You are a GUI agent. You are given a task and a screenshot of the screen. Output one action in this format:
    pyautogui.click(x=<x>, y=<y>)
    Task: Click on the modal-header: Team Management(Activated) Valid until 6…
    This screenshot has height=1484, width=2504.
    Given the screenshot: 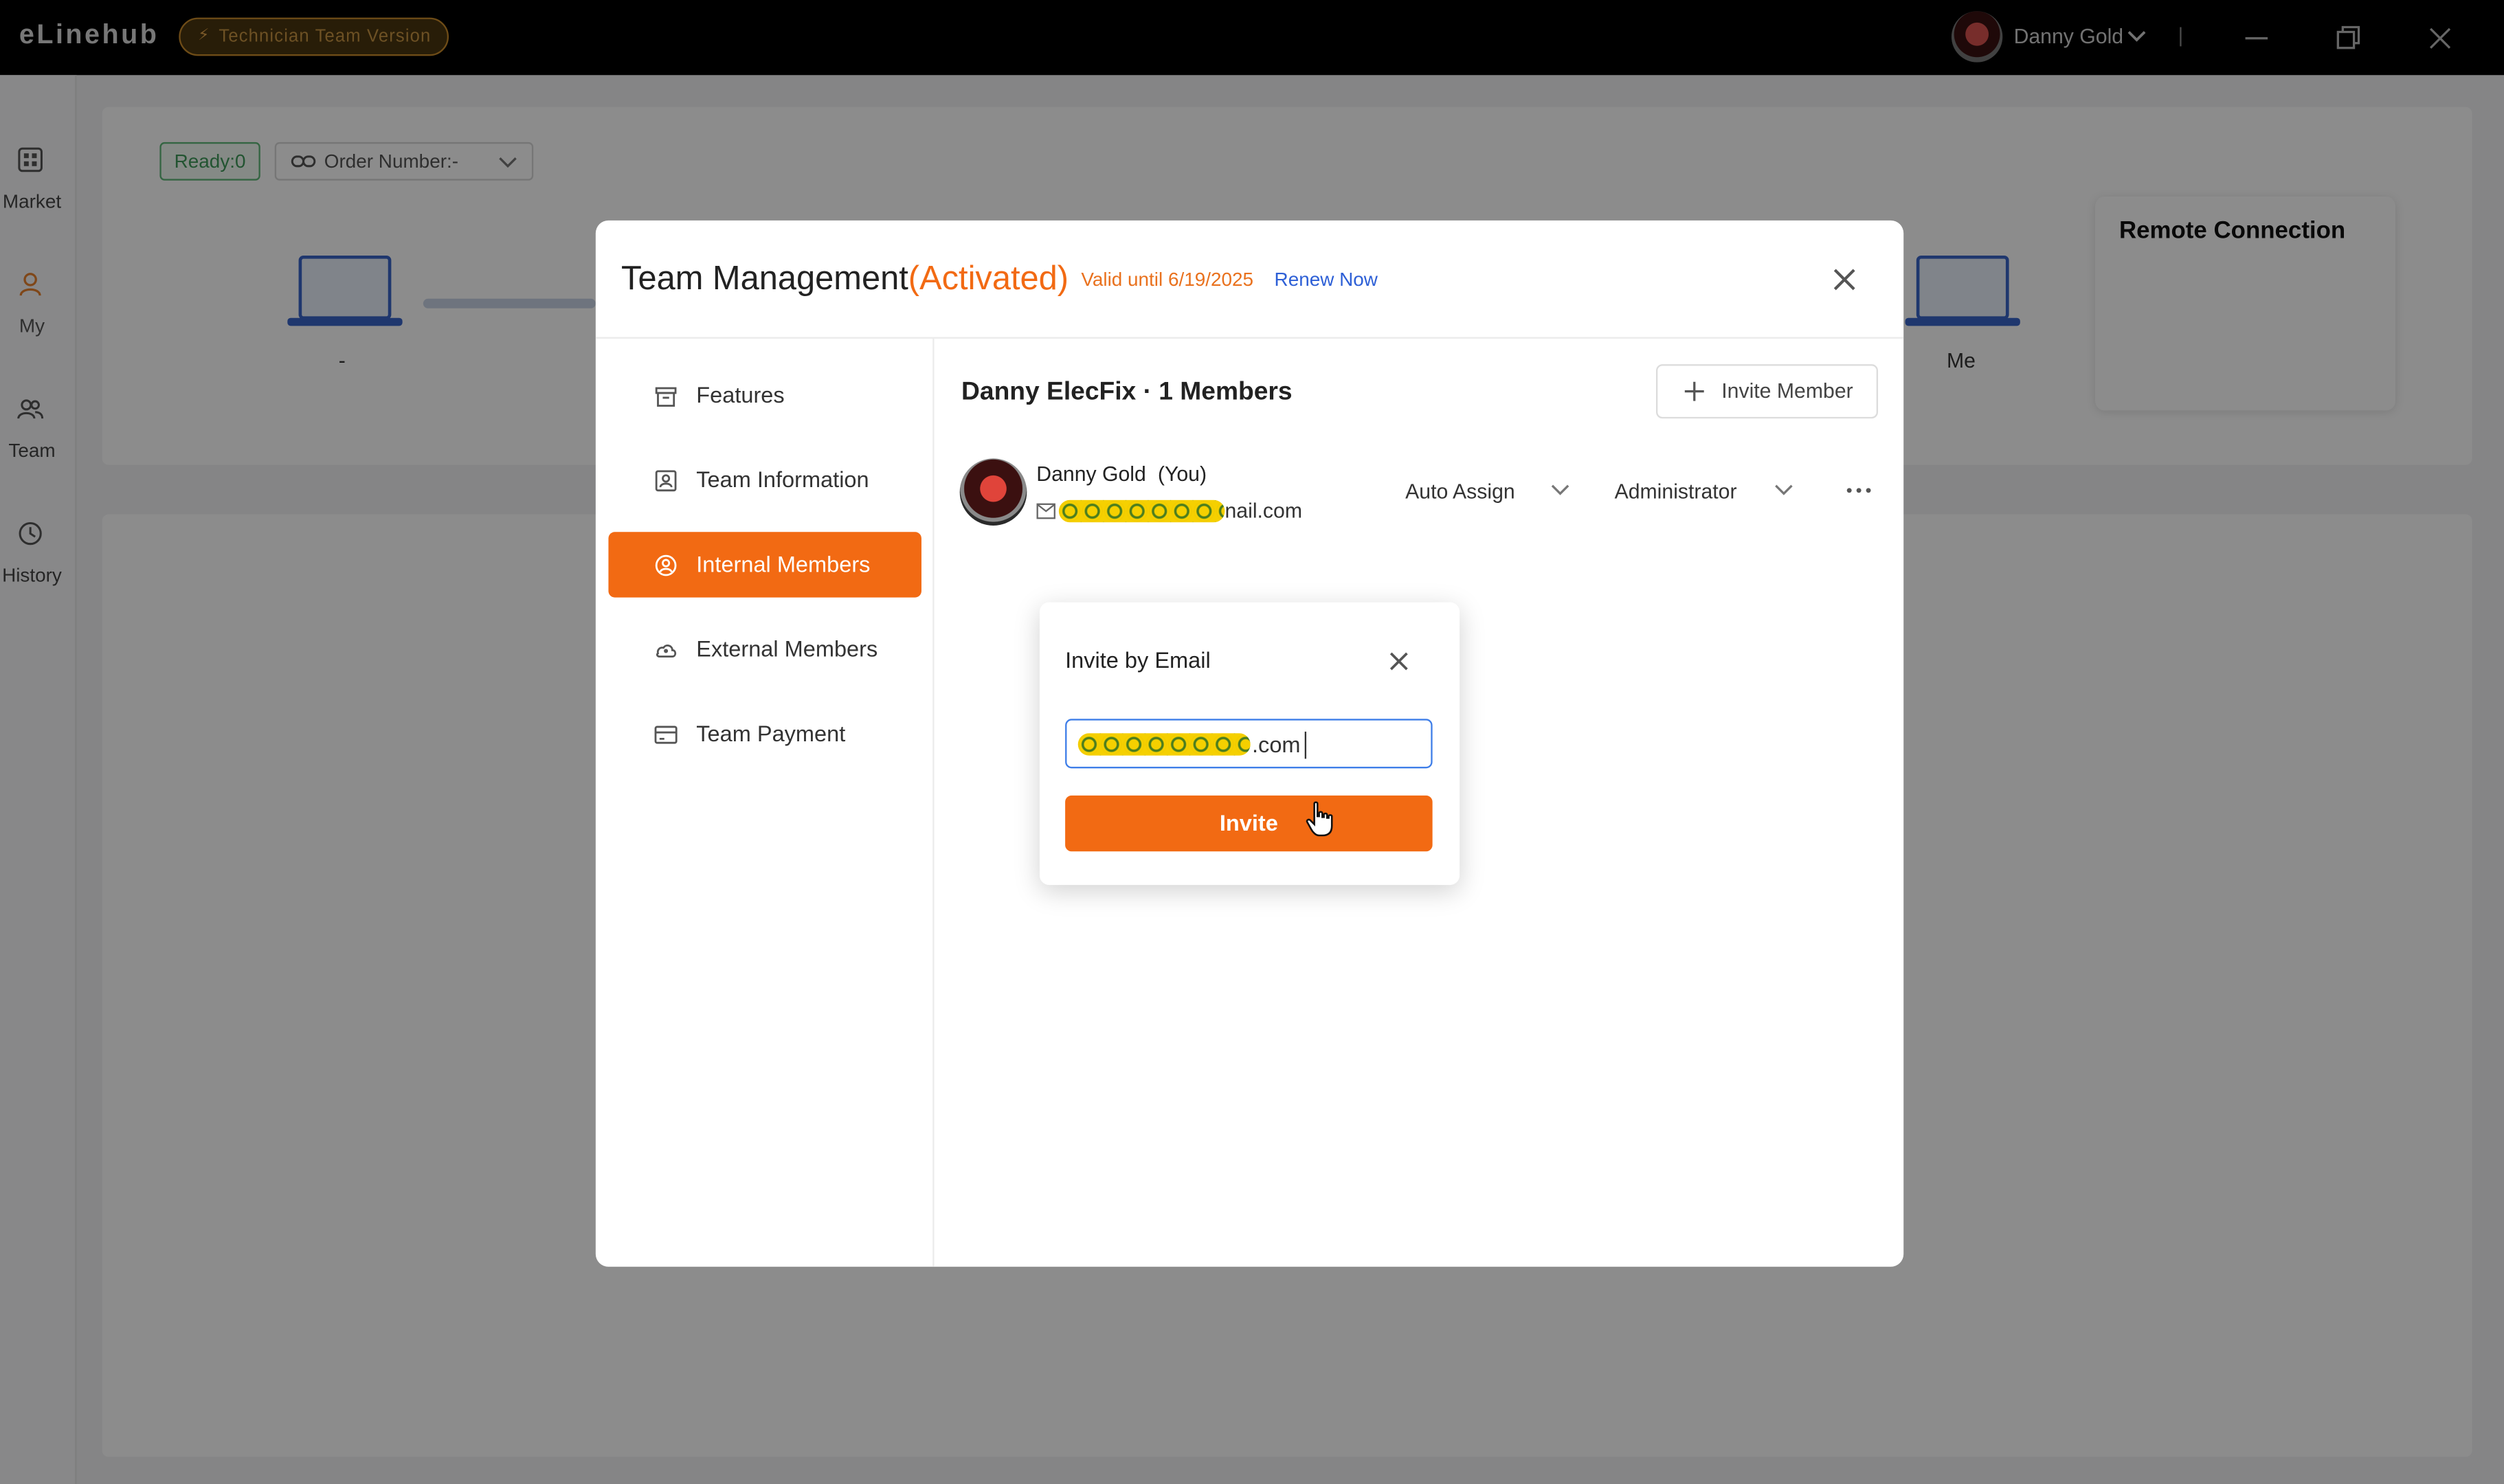 What is the action you would take?
    pyautogui.click(x=1250, y=280)
    